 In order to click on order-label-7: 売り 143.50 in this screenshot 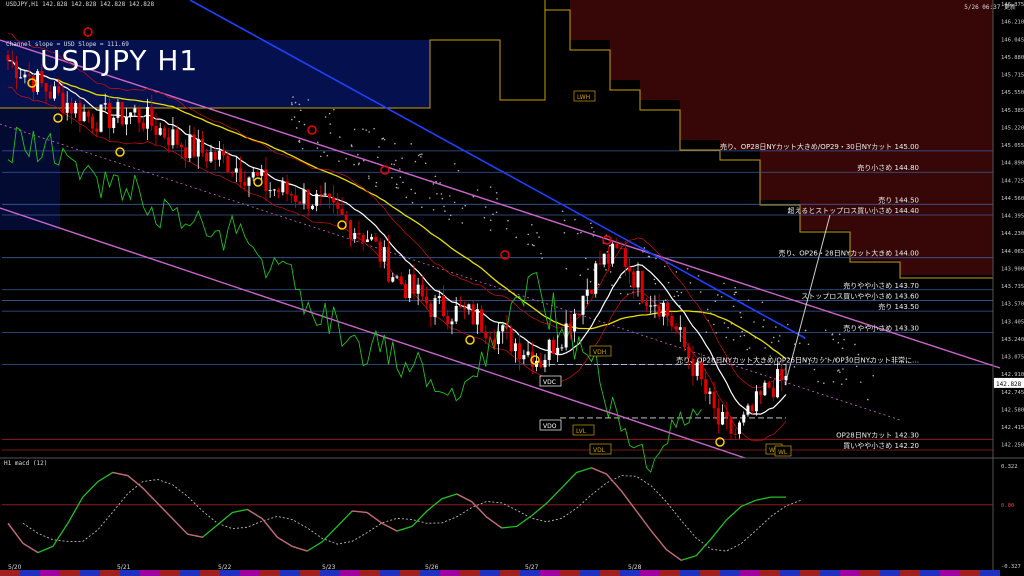, I will do `click(898, 306)`.